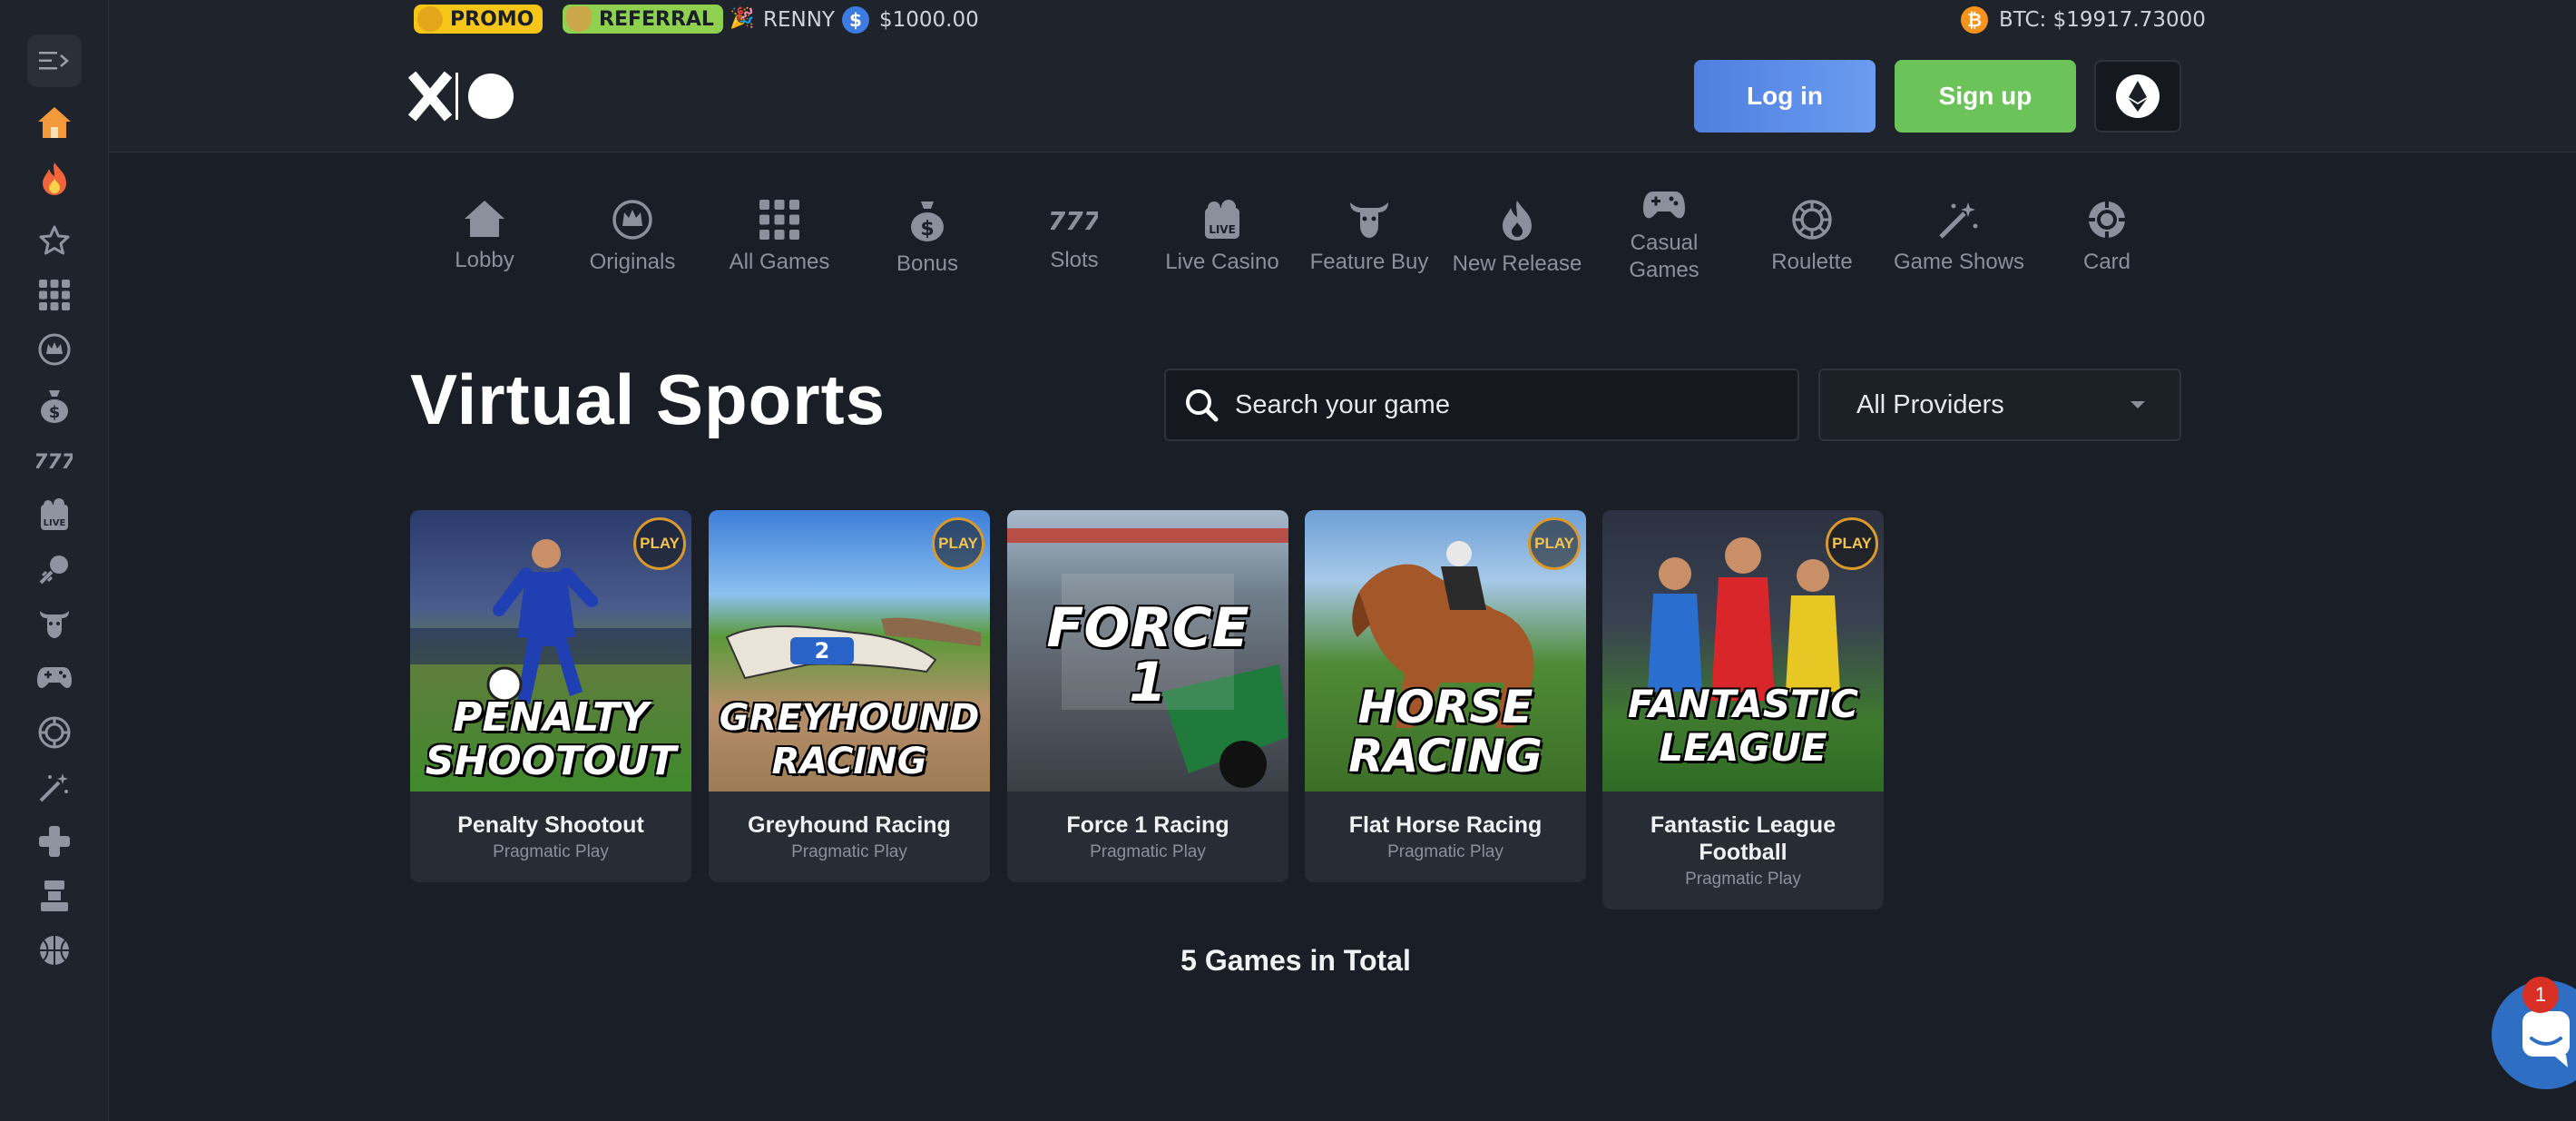  Describe the element at coordinates (484, 219) in the screenshot. I see `house-icon` at that location.